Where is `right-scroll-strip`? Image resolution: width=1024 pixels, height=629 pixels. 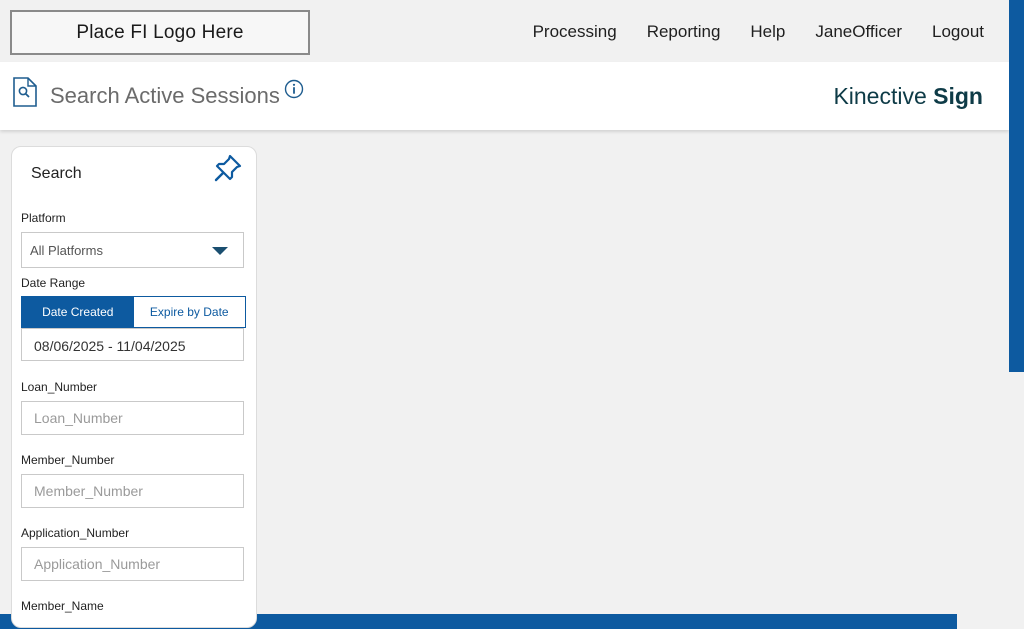 right-scroll-strip is located at coordinates (1016, 186).